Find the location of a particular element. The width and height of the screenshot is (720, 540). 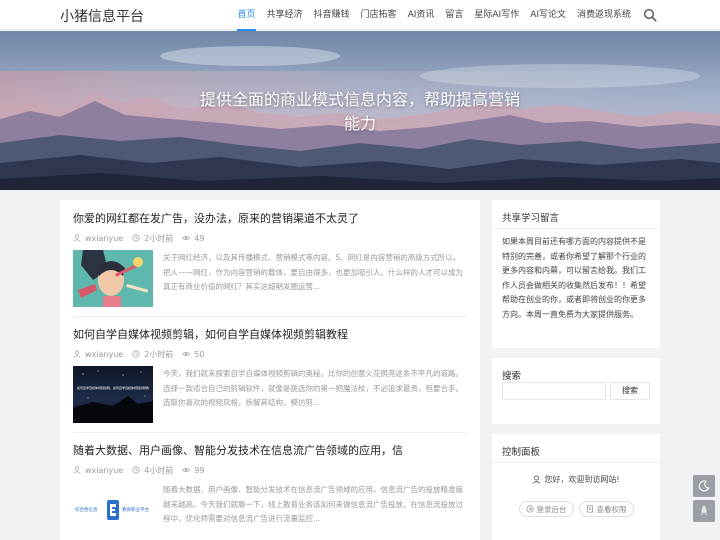

hero-headline-line2: 能力 is located at coordinates (359, 123).